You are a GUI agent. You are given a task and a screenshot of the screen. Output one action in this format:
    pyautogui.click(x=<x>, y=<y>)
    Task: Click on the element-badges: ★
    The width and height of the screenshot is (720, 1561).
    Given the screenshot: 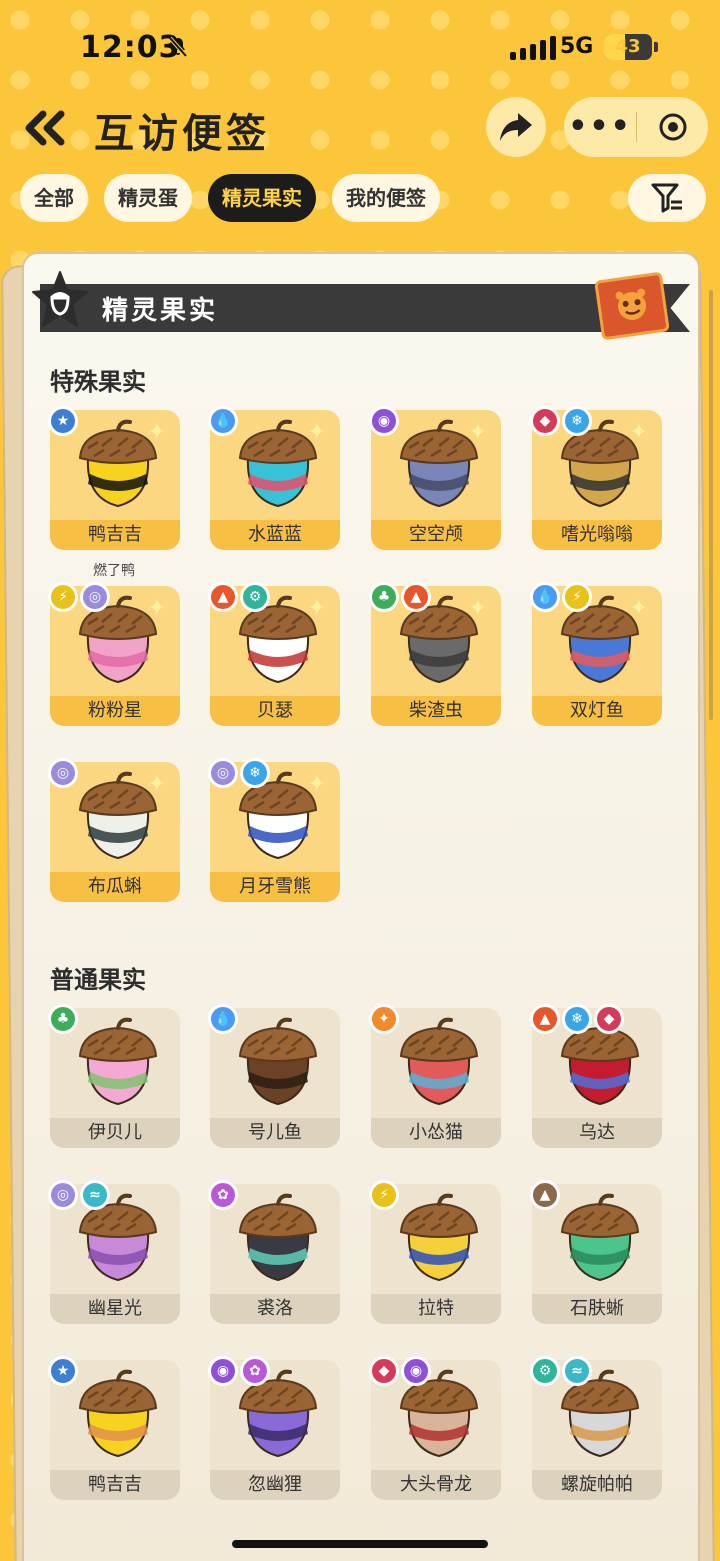 What is the action you would take?
    pyautogui.click(x=63, y=1371)
    